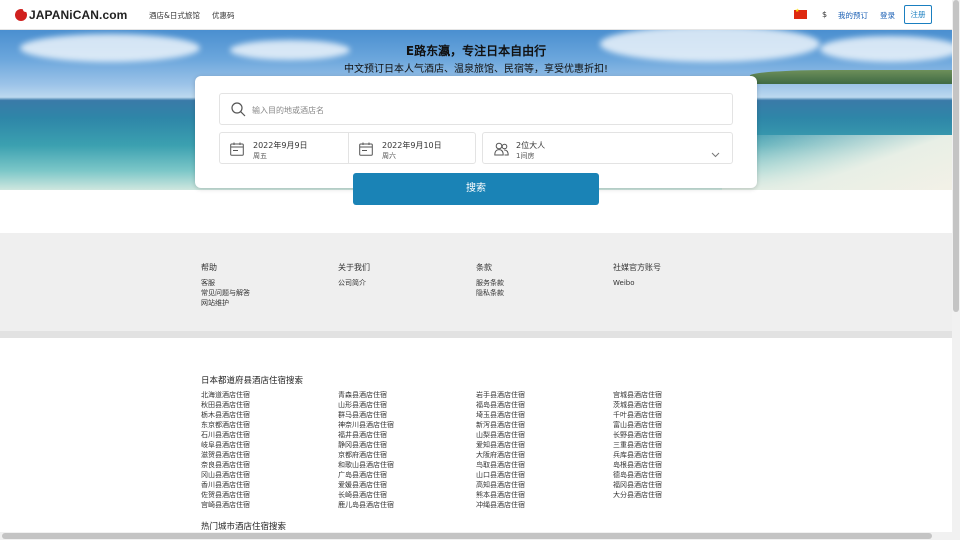 The width and height of the screenshot is (960, 540). What do you see at coordinates (352, 283) in the screenshot?
I see `footer-link-company: 公司简介` at bounding box center [352, 283].